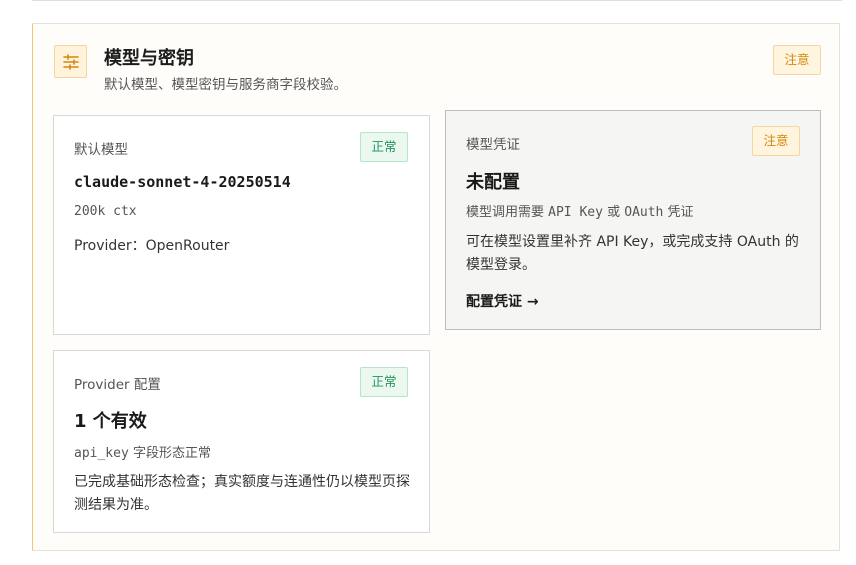 The width and height of the screenshot is (856, 565). Describe the element at coordinates (580, 212) in the screenshot. I see `credential-hint: 模型调用需要 API Key 或 OAuth 凭证` at that location.